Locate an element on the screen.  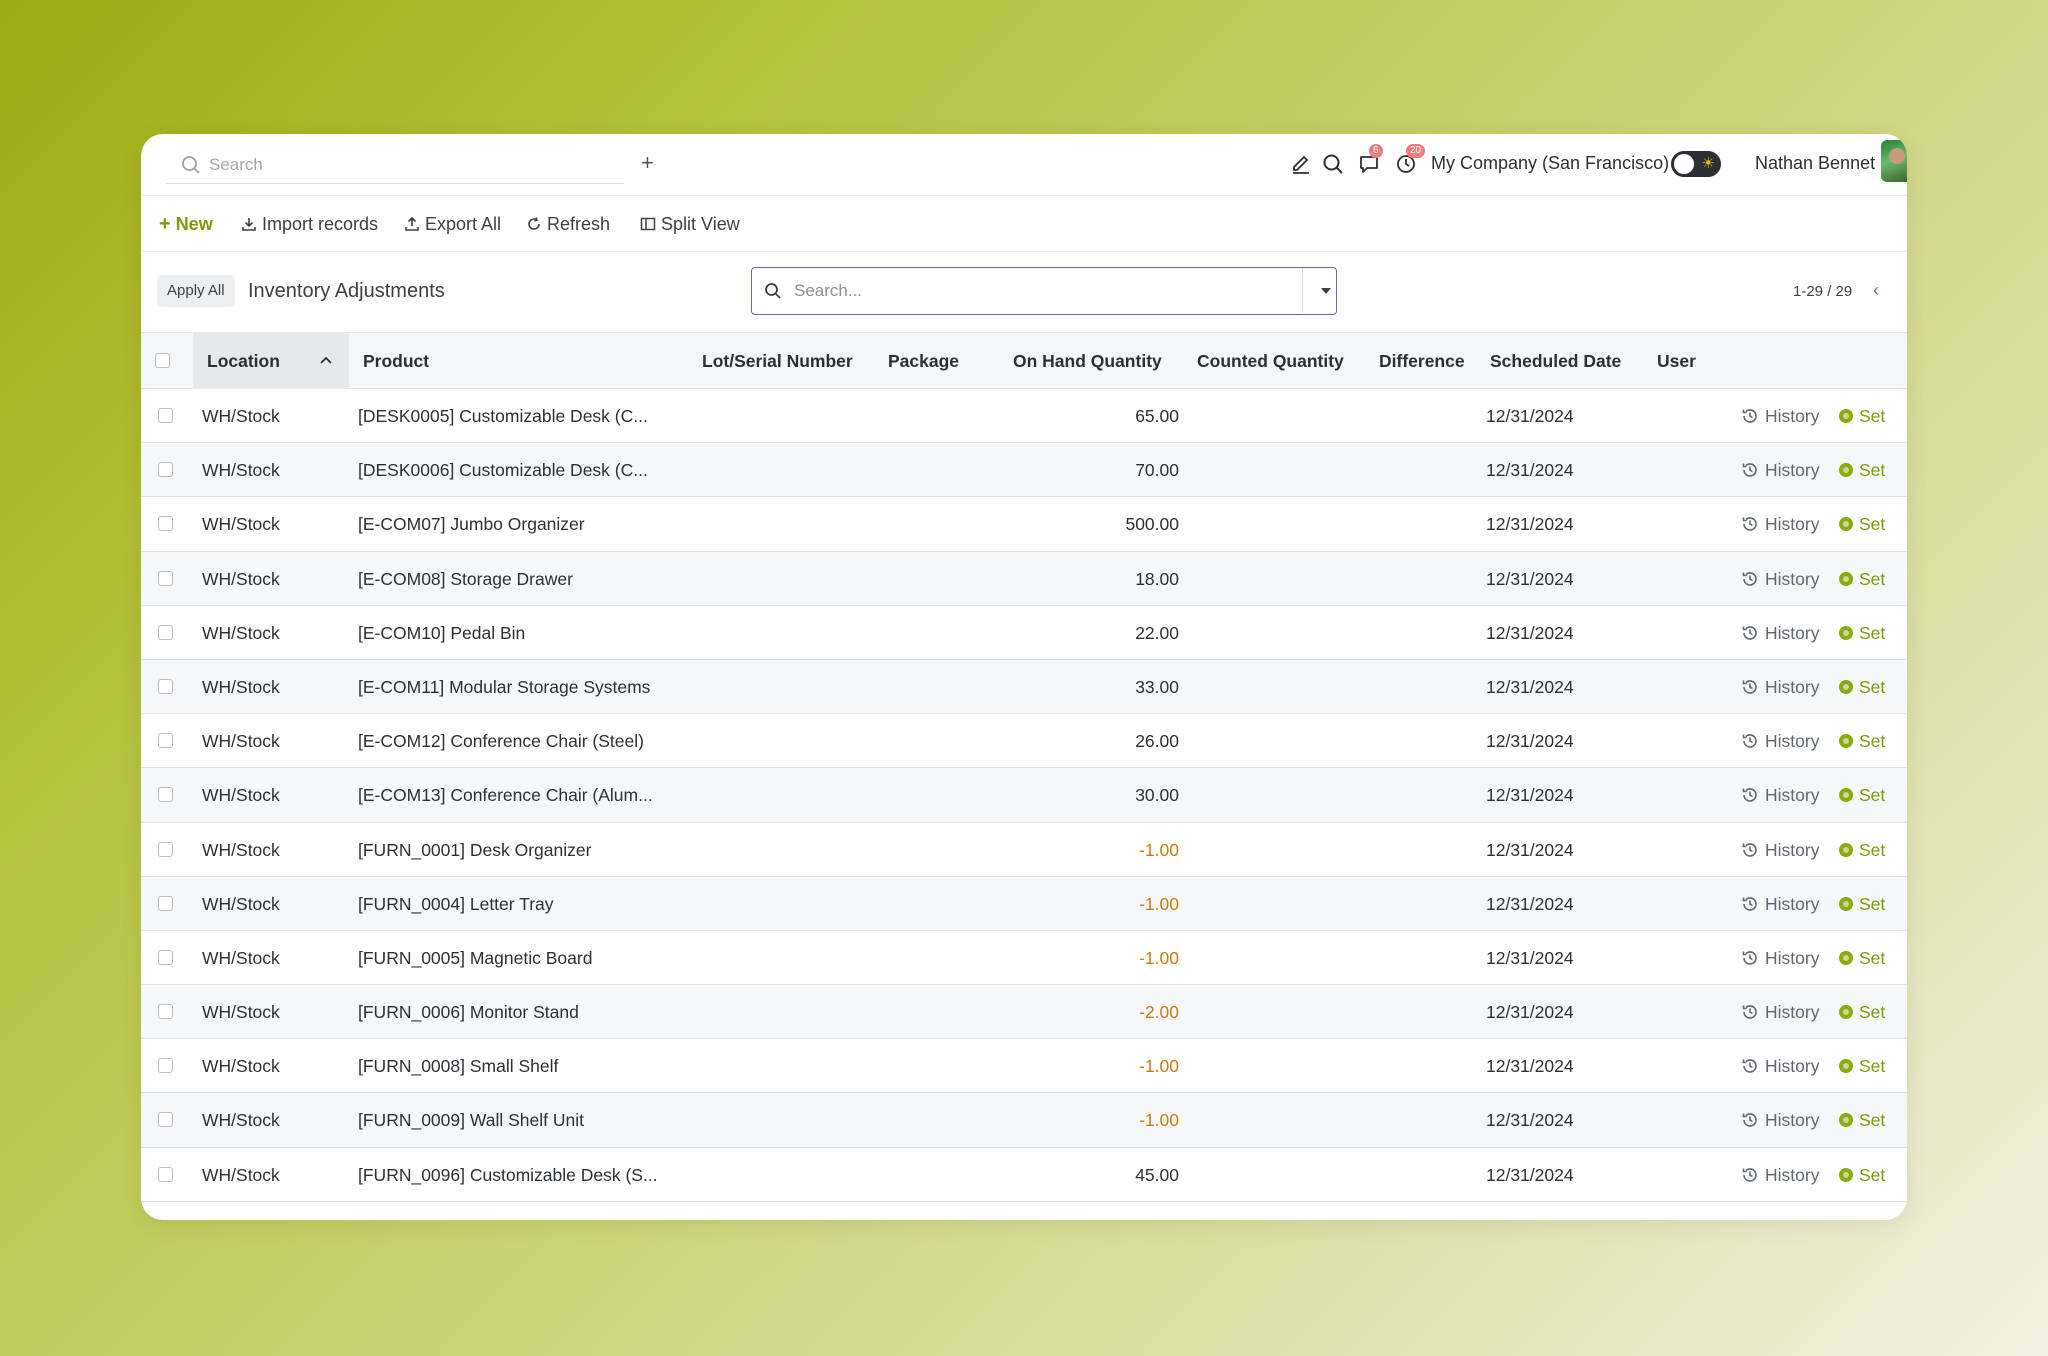
new-button: + New is located at coordinates (186, 224).